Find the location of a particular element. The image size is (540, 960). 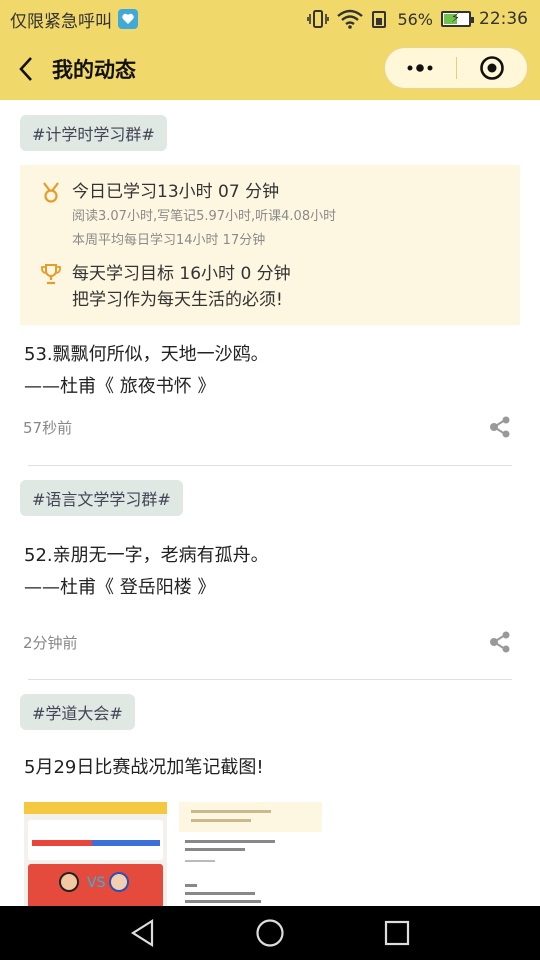

clock: 22:36 is located at coordinates (503, 19).